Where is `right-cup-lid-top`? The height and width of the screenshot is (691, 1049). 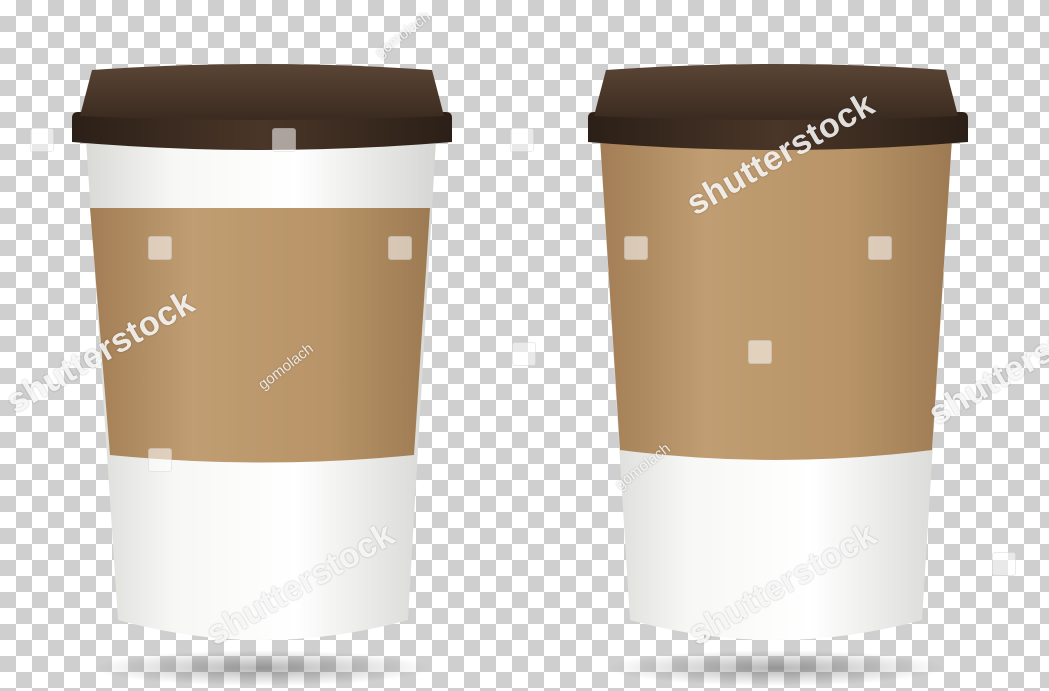
right-cup-lid-top is located at coordinates (776, 92).